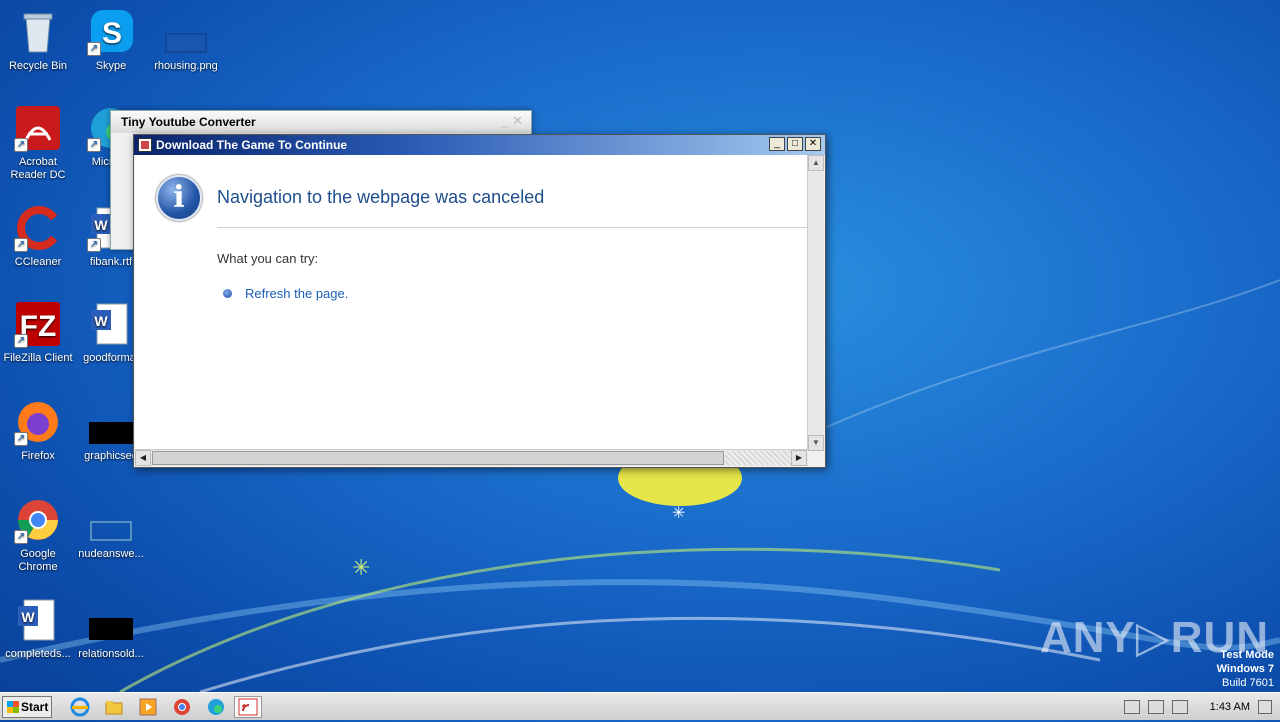 The image size is (1280, 722). I want to click on scroll-left-icon: ◀, so click(143, 458).